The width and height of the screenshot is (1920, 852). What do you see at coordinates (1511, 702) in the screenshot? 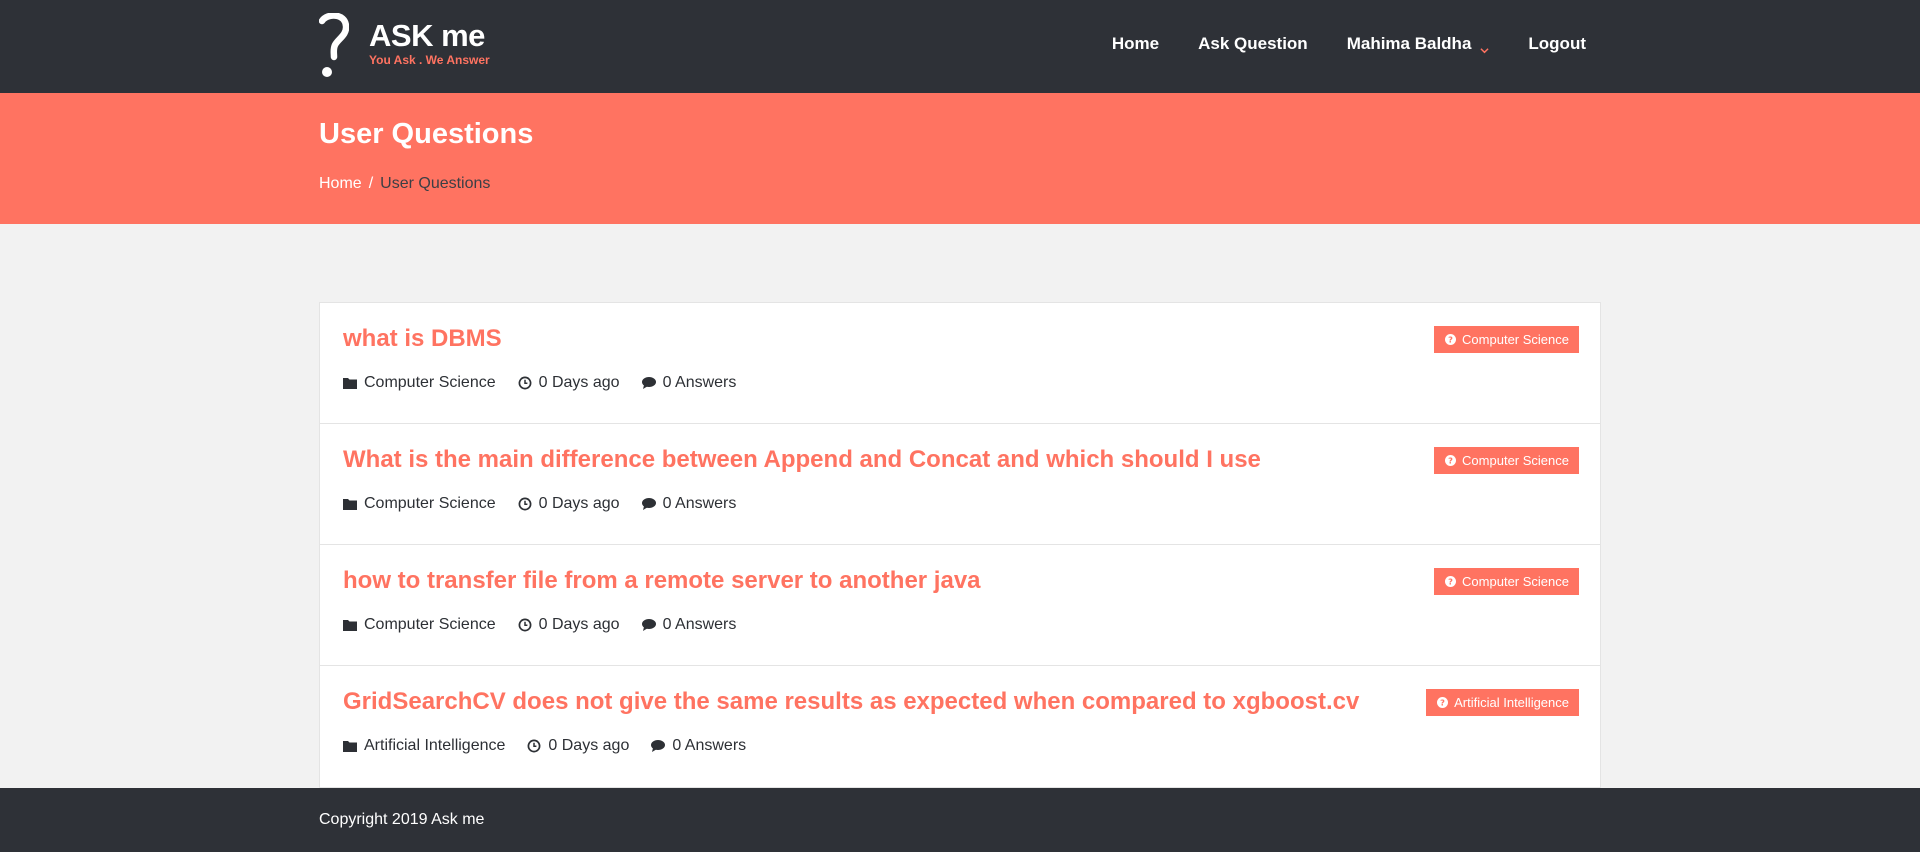
I see `tag-label: Artificial Intelligence` at bounding box center [1511, 702].